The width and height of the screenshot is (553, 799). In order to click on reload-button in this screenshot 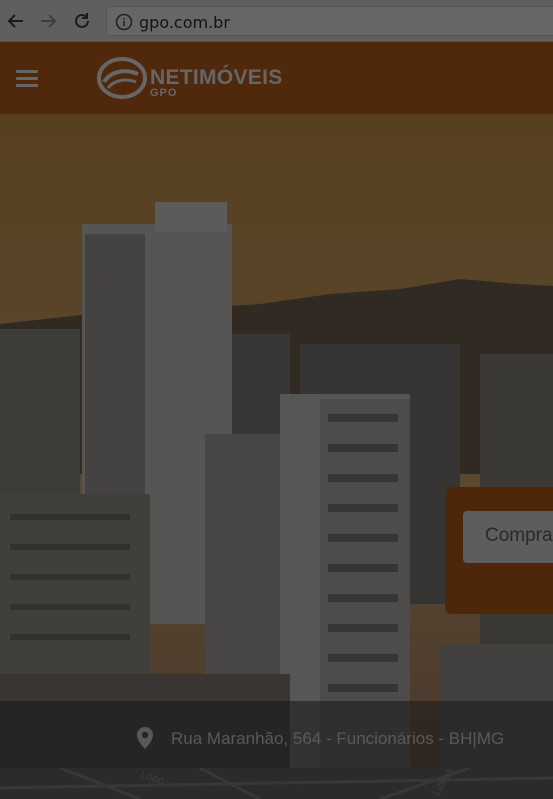, I will do `click(82, 21)`.